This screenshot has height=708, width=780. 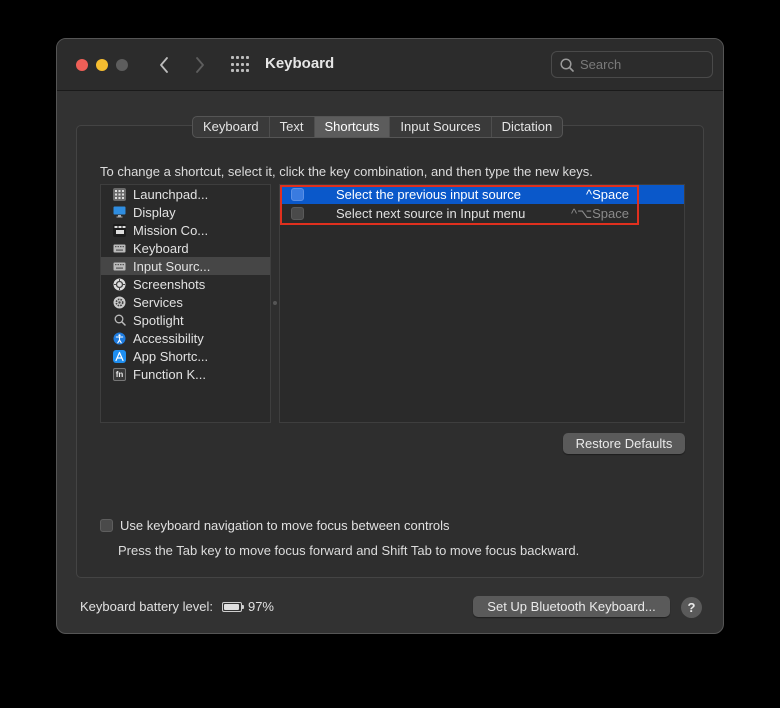 I want to click on category-keyboard: Keyboard, so click(x=185, y=248).